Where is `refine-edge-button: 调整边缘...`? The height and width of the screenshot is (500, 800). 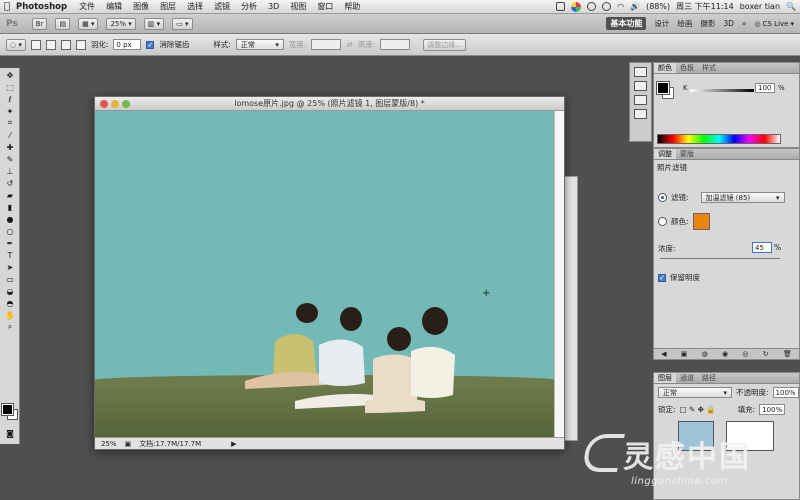
refine-edge-button: 调整边缘... is located at coordinates (444, 44).